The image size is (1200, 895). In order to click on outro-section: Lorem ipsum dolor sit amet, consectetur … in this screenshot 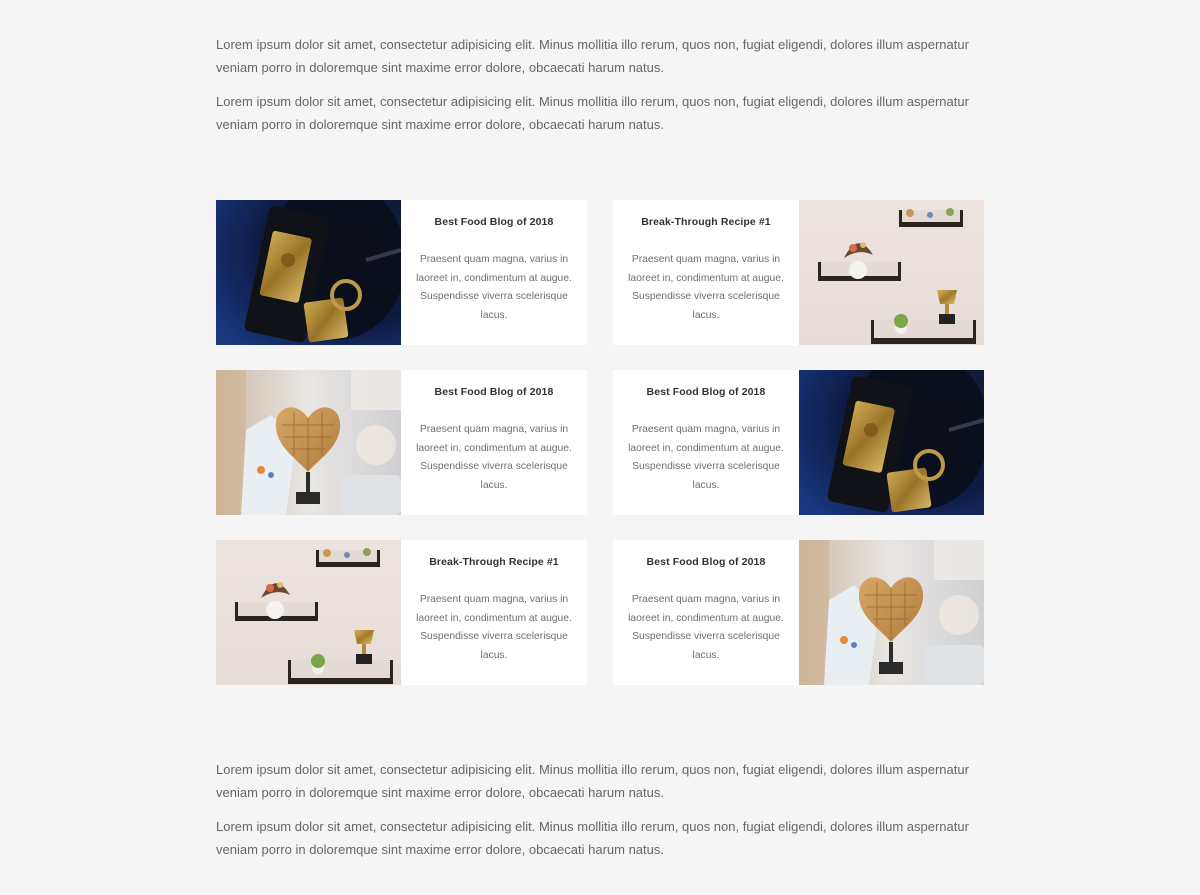, I will do `click(601, 816)`.